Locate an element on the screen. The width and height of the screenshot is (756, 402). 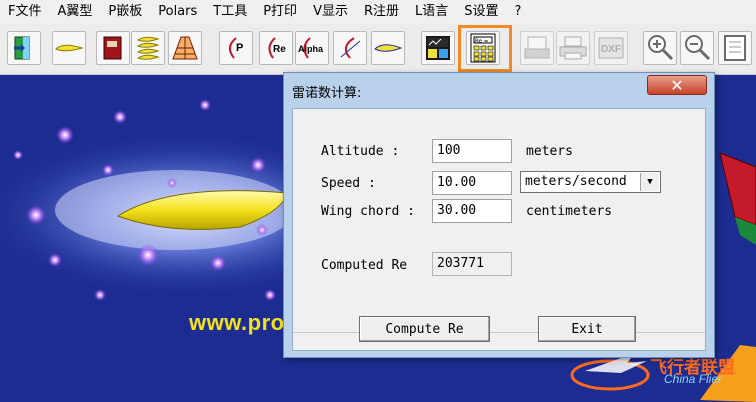
polar-p-button: P is located at coordinates (236, 48).